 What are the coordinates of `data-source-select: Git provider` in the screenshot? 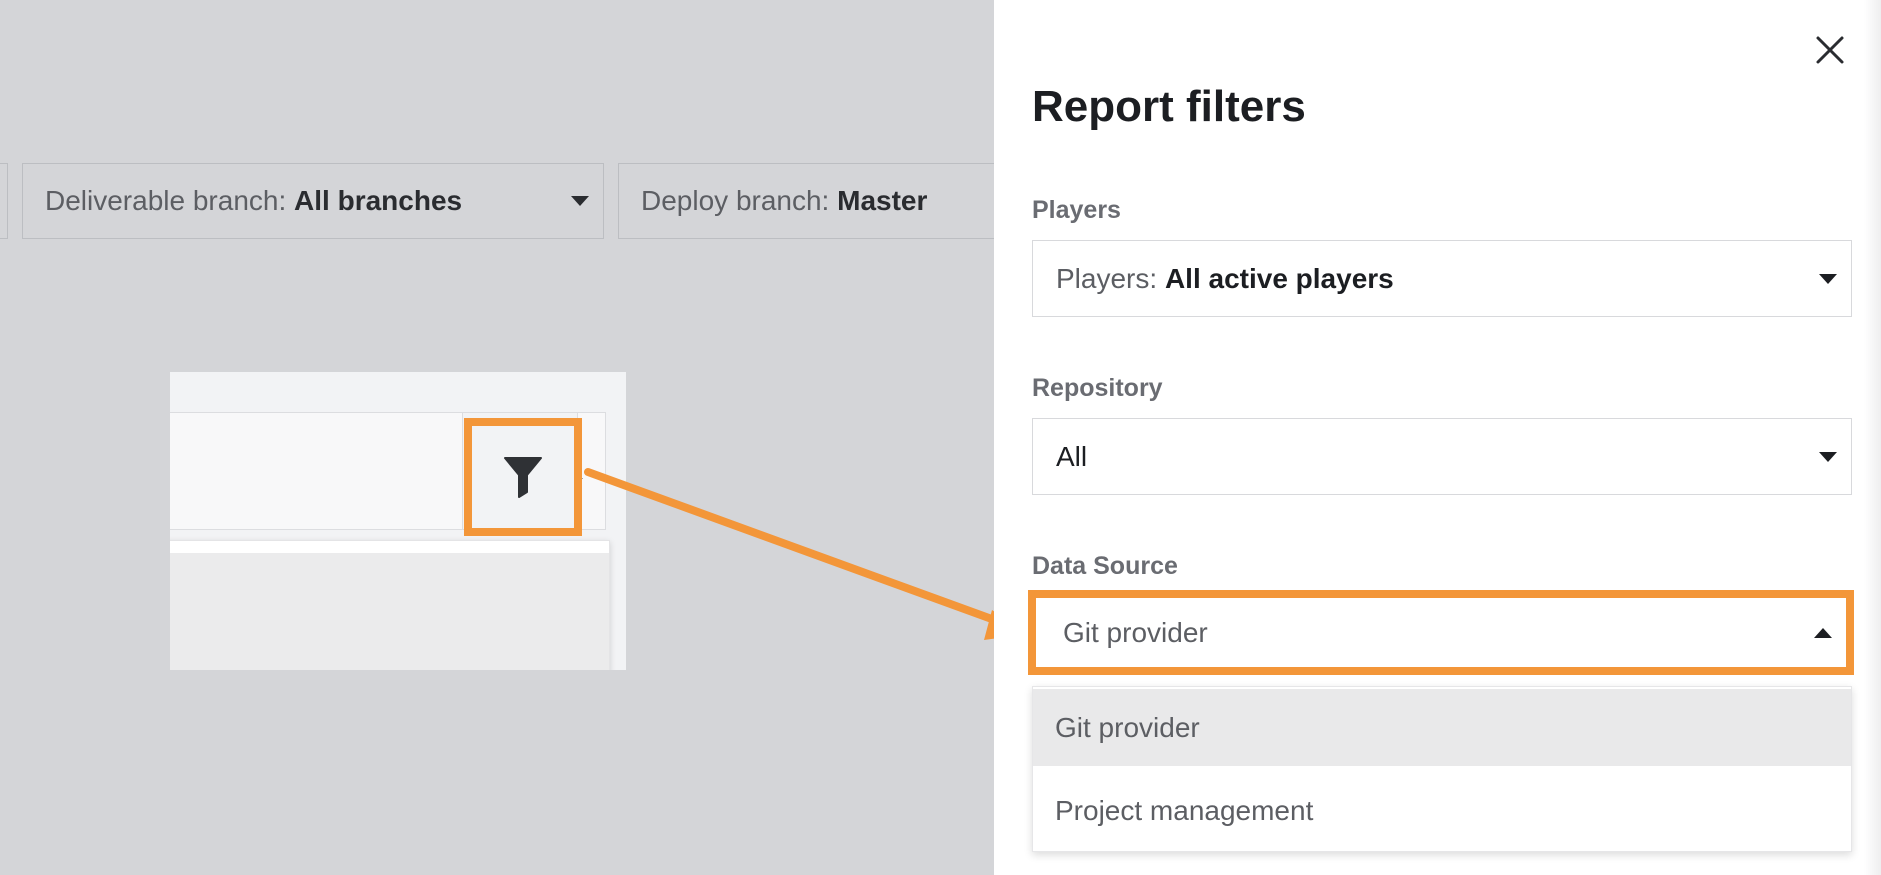 It's located at (1441, 632).